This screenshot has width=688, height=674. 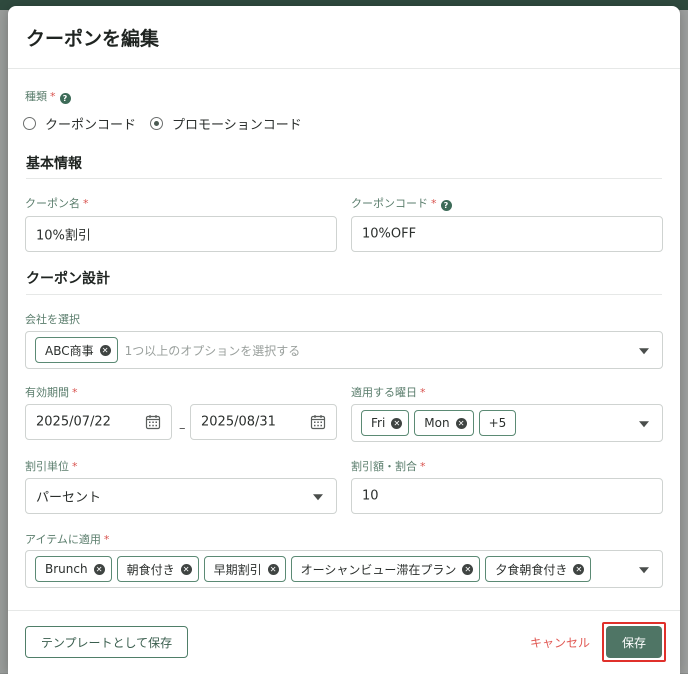 I want to click on discount-unit-select: パーセント, so click(x=181, y=496).